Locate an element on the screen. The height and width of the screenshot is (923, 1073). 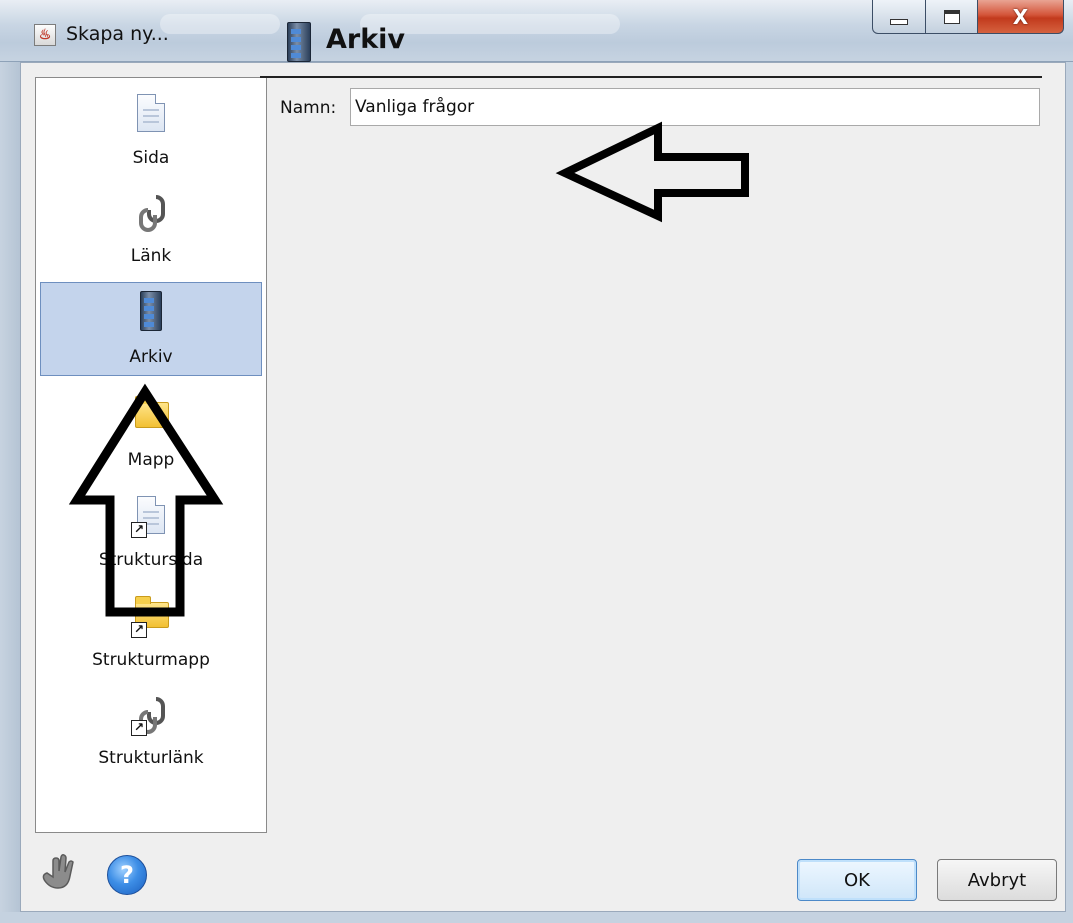
type-item-label: Strukturlänk is located at coordinates (151, 758).